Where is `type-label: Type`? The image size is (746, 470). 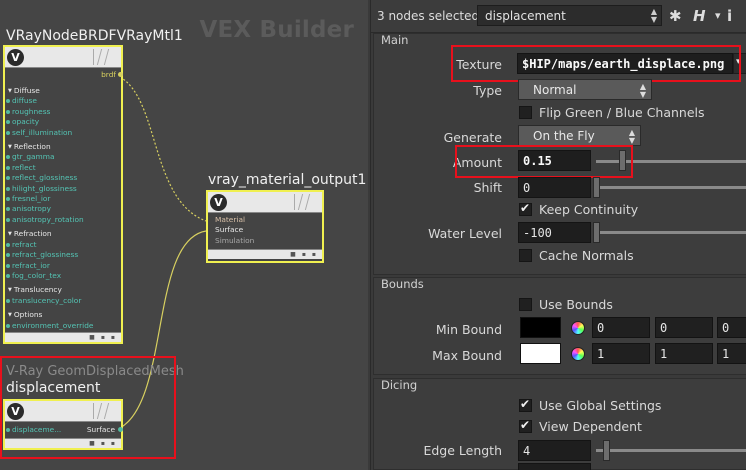
type-label: Type is located at coordinates (487, 90).